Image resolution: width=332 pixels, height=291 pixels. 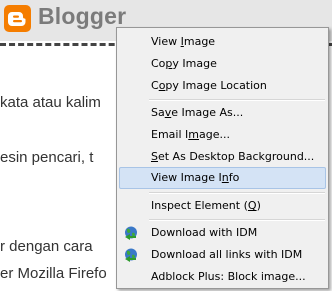 I want to click on menu-item-copy-image-location: Copy Image Location, so click(x=222, y=86).